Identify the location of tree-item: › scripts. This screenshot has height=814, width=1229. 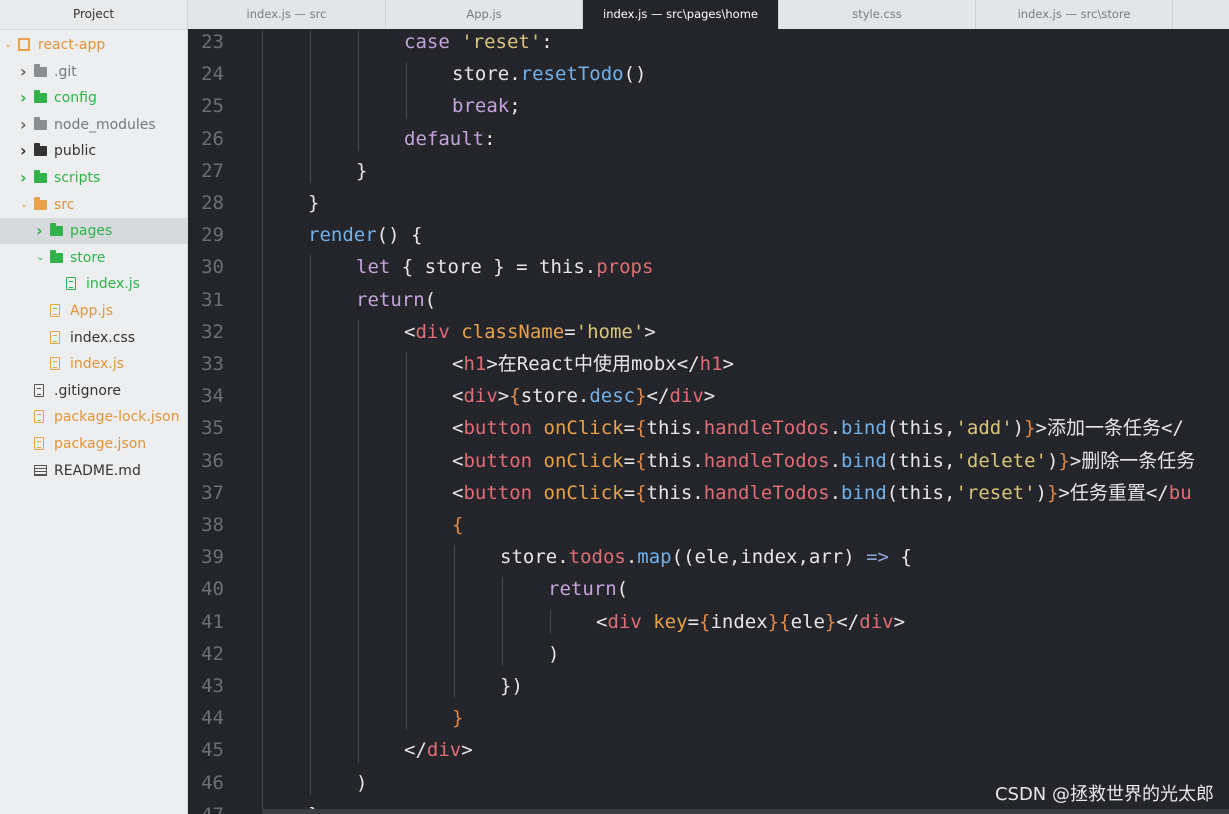
(93, 178).